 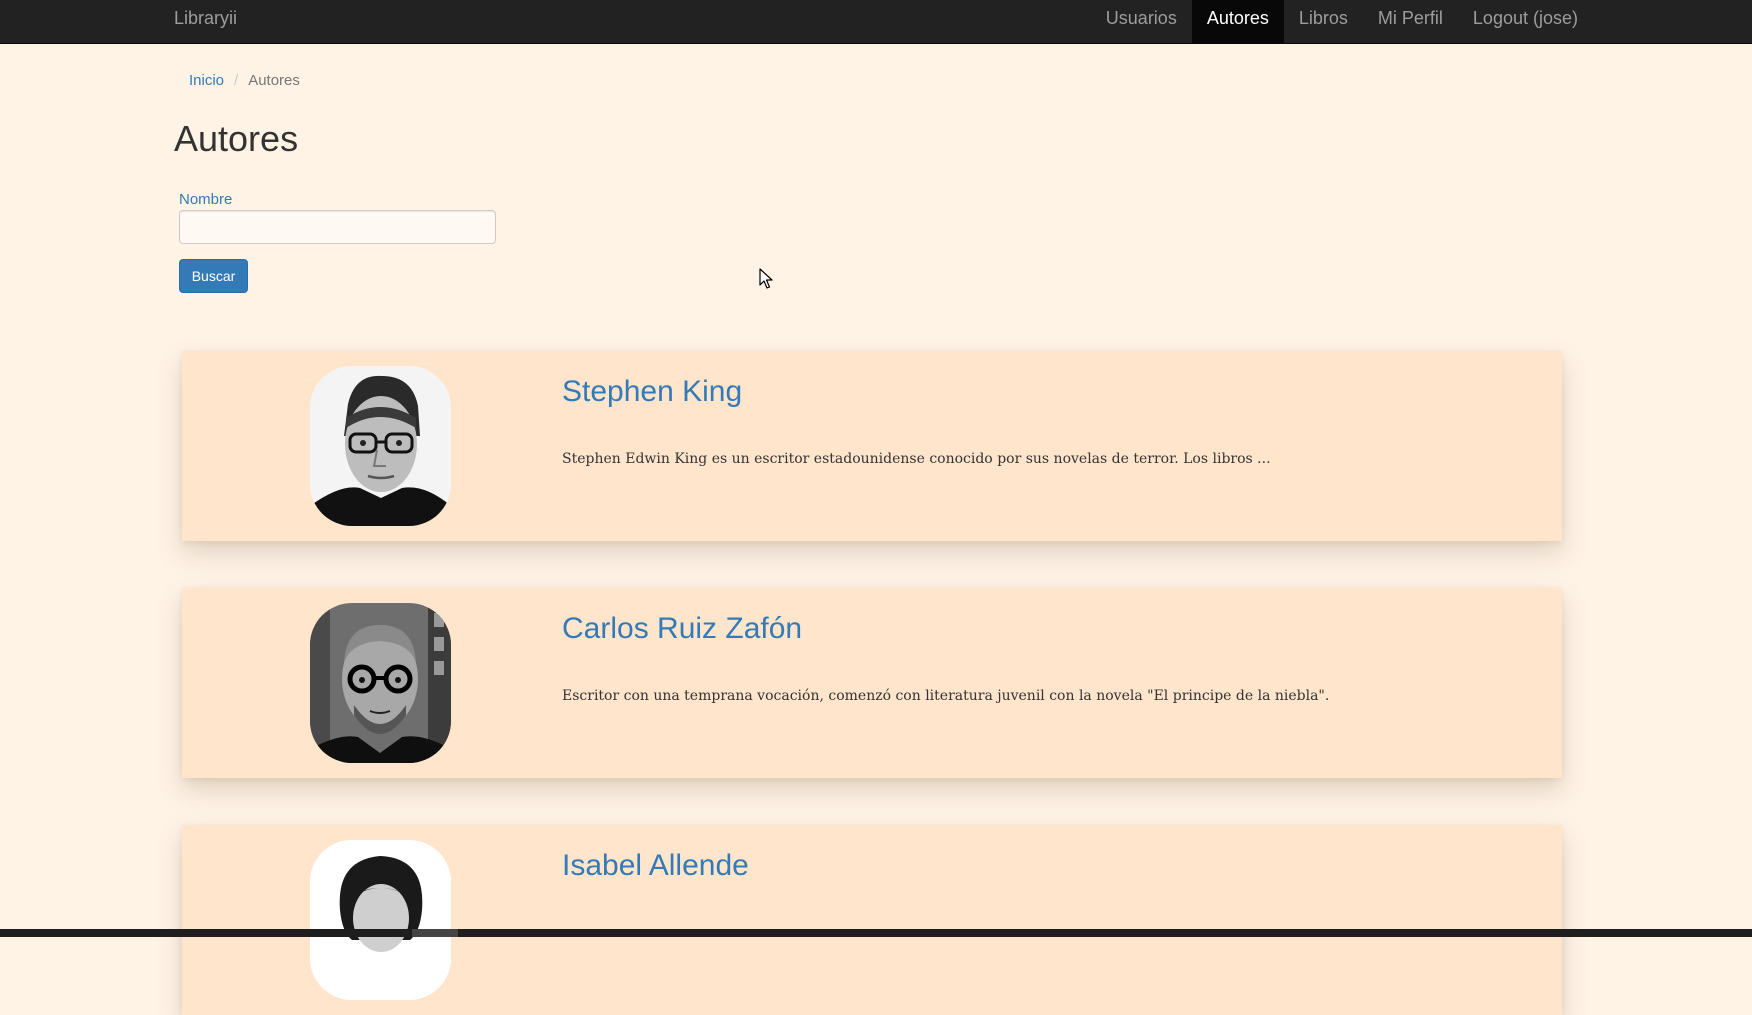 I want to click on breadcrumb: Inicio / Autores, so click(x=244, y=80).